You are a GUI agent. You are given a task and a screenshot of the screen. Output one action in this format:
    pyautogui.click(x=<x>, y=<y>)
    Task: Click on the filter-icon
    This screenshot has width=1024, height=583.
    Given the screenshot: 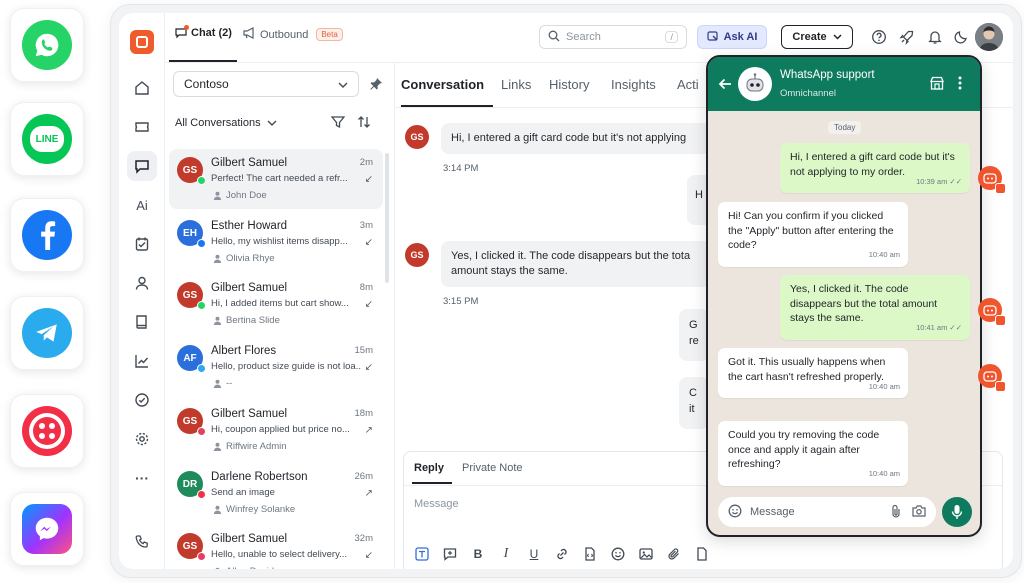 What is the action you would take?
    pyautogui.click(x=338, y=124)
    